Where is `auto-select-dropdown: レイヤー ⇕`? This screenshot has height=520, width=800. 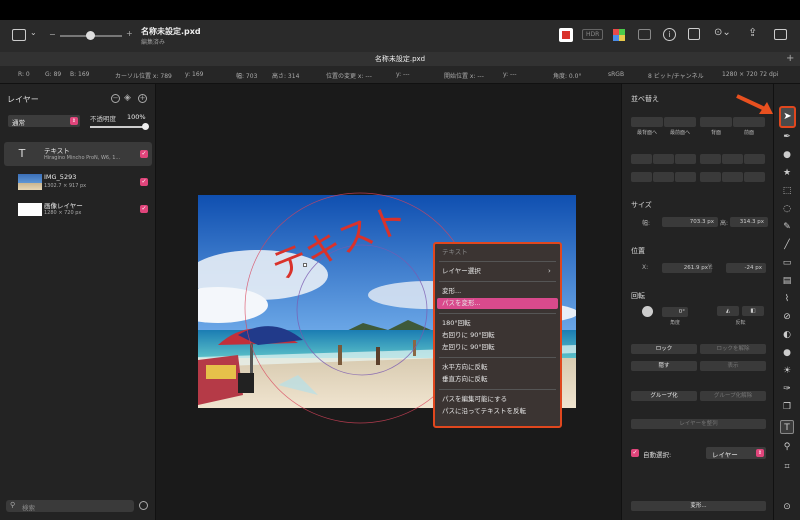
auto-select-dropdown: レイヤー ⇕ is located at coordinates (736, 453).